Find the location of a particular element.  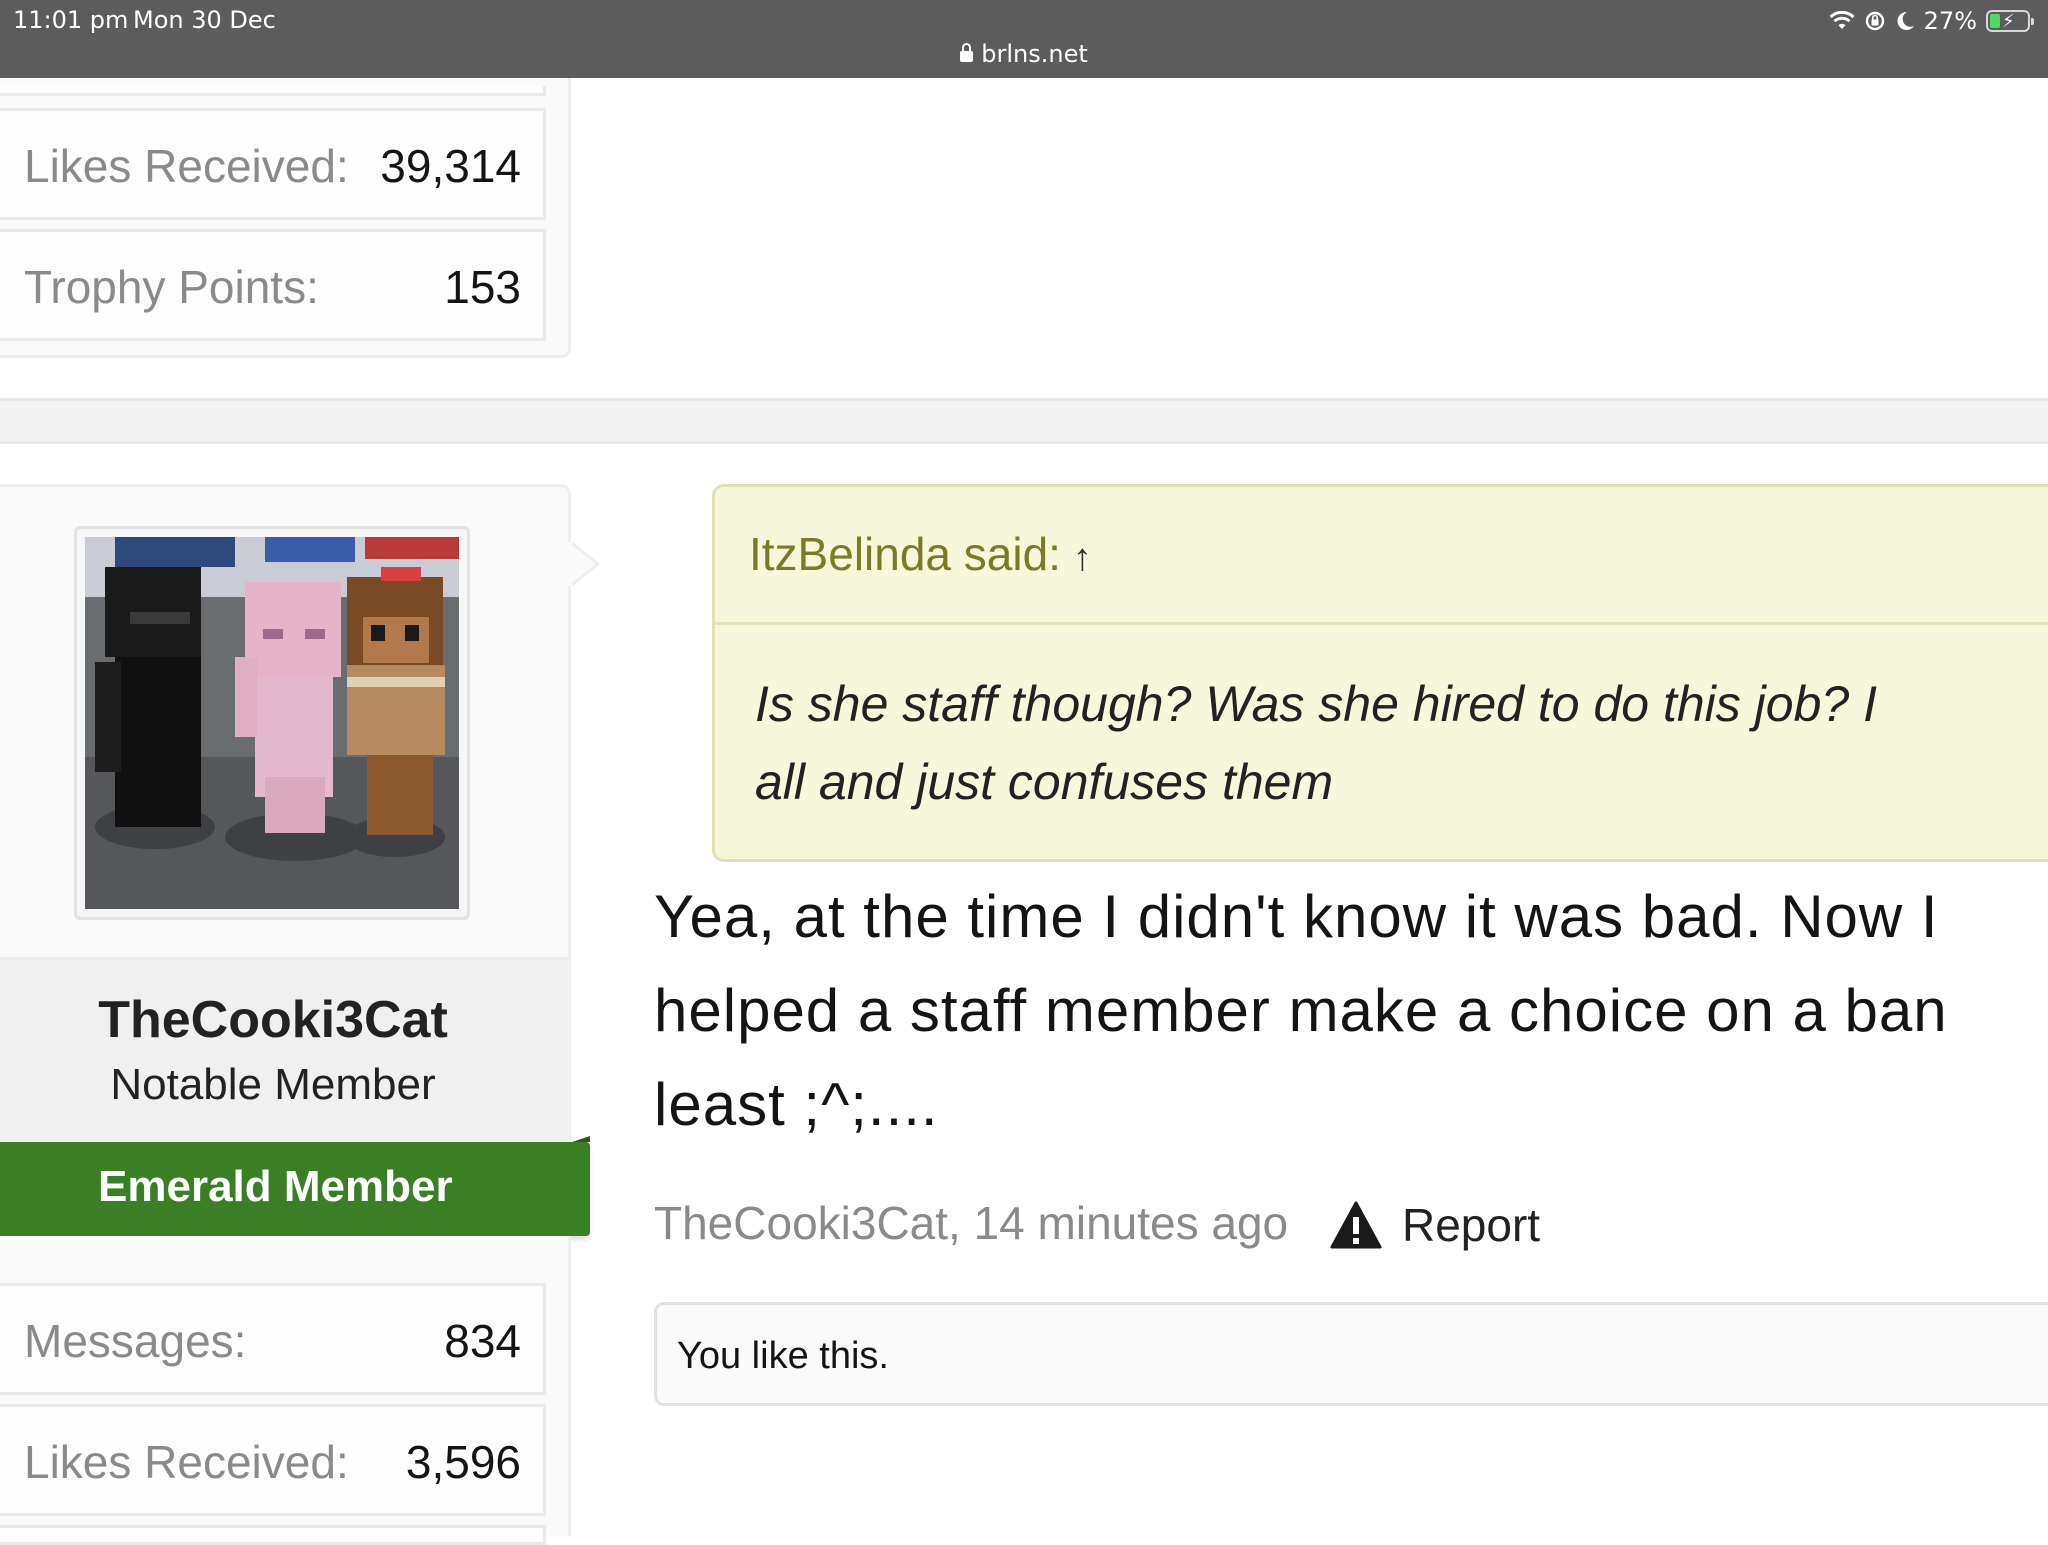

post-divider is located at coordinates (1024, 421).